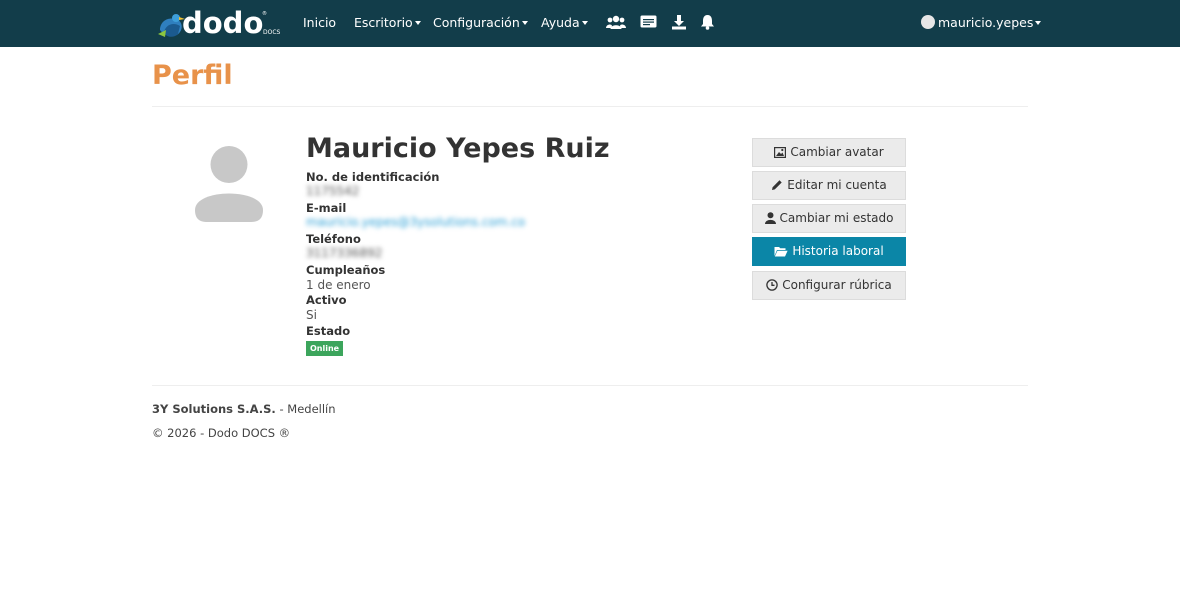  What do you see at coordinates (221, 433) in the screenshot?
I see `footer-copyright: © 2026 - Dodo DOCS ®` at bounding box center [221, 433].